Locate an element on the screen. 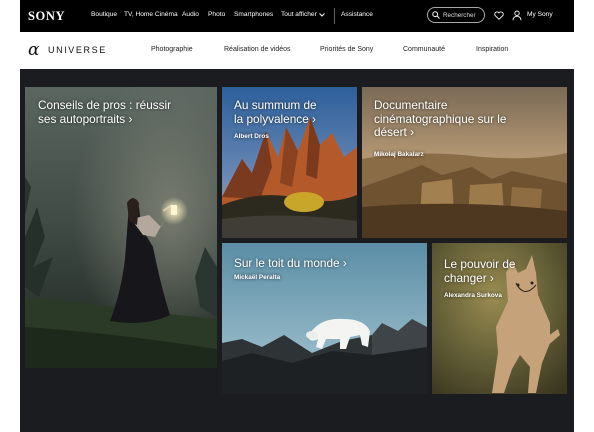 Image resolution: width=594 pixels, height=432 pixels. alpha-logo-icon: α is located at coordinates (33, 50).